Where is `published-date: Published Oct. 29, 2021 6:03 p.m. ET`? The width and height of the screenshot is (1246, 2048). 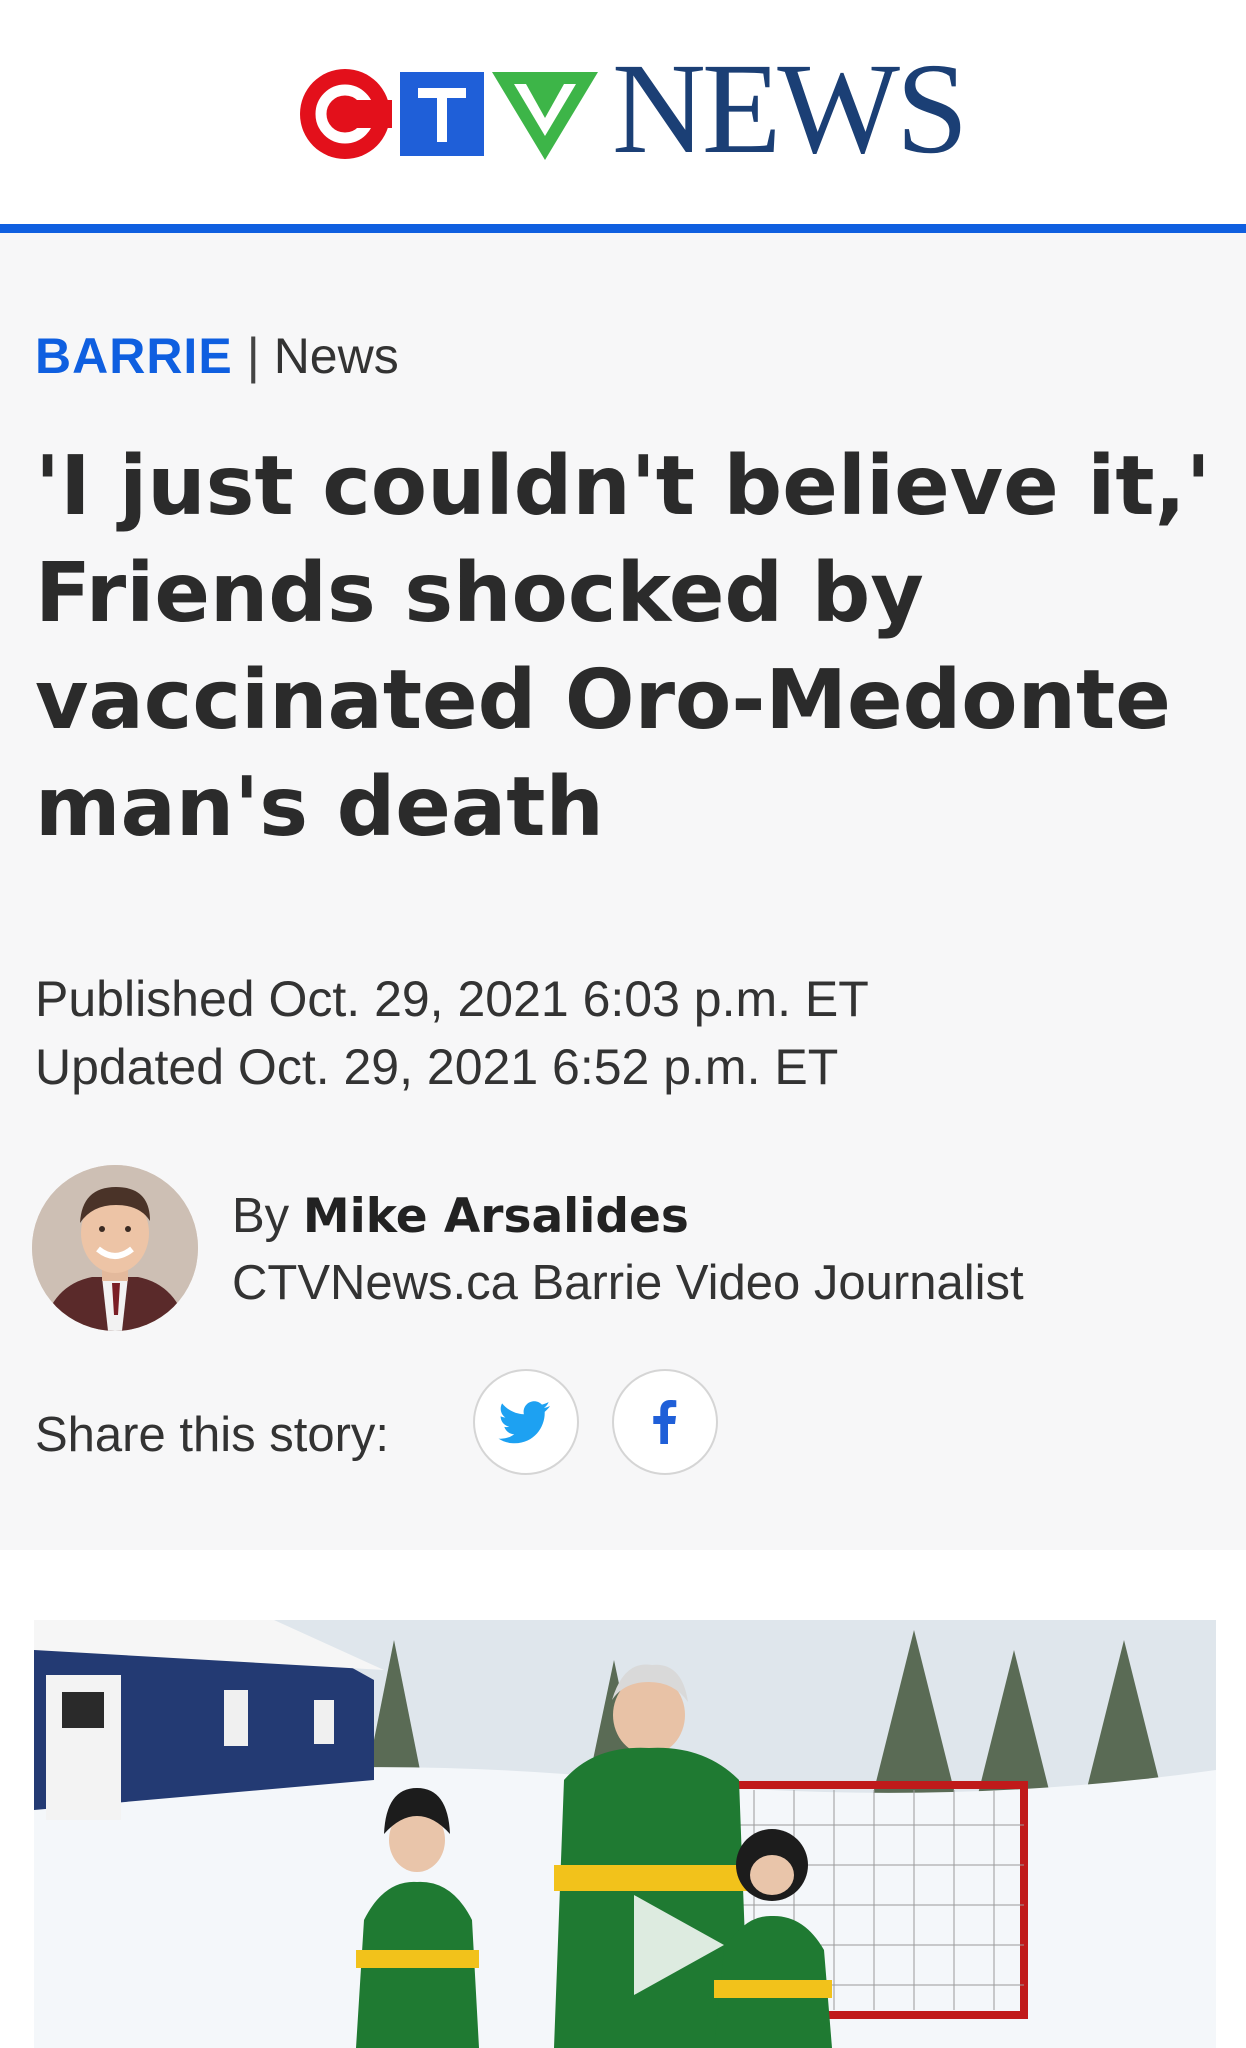
published-date: Published Oct. 29, 2021 6:03 p.m. ET is located at coordinates (452, 999).